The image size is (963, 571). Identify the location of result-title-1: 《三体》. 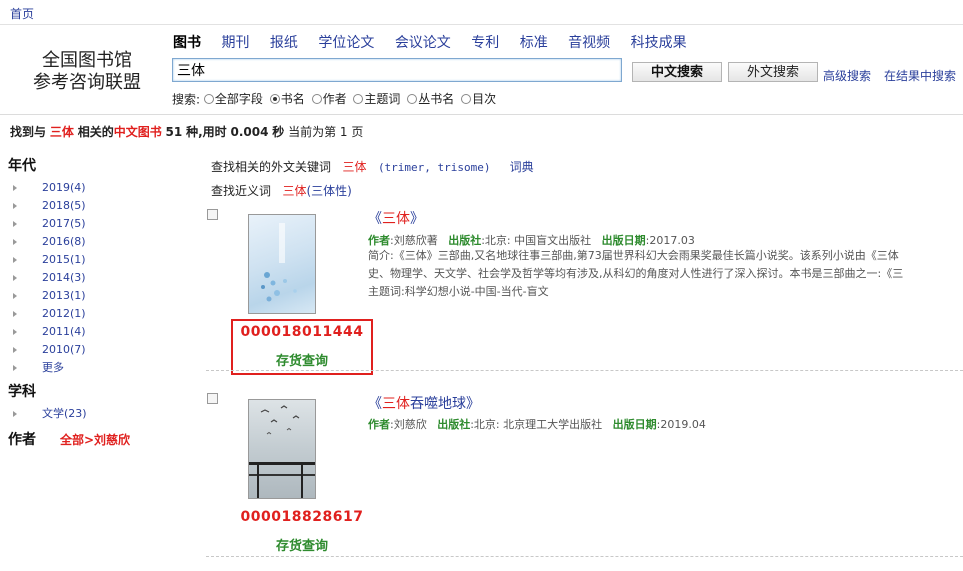
(396, 218).